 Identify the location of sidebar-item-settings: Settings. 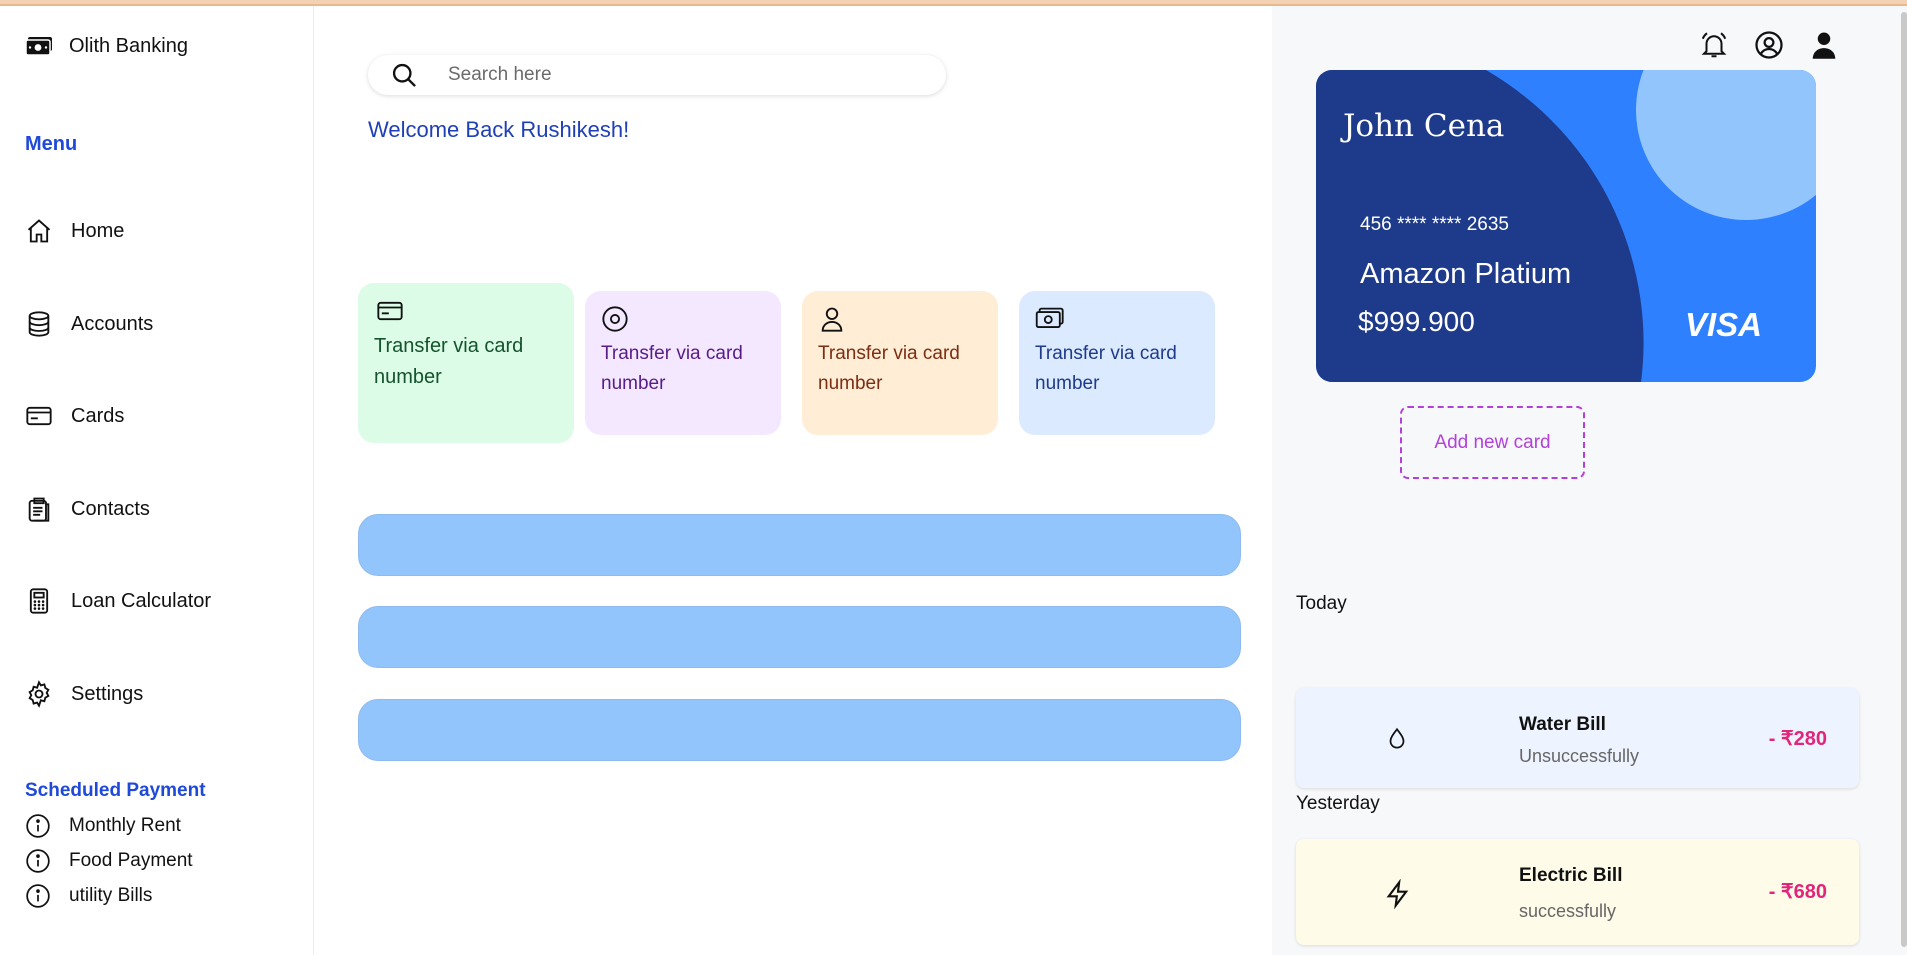
(84, 694).